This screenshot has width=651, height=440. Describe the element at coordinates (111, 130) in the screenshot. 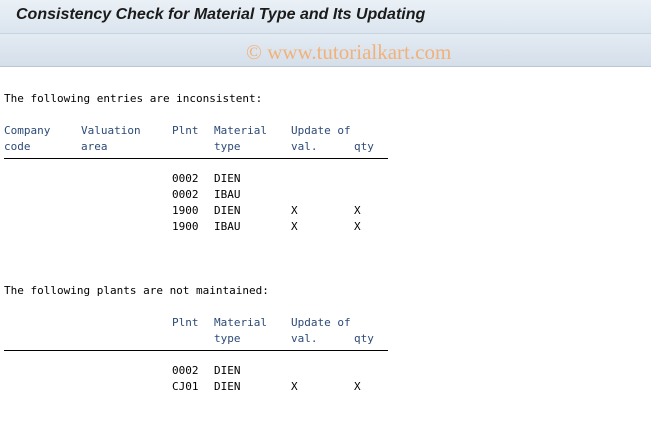

I see `header-valuation: Valuation` at that location.